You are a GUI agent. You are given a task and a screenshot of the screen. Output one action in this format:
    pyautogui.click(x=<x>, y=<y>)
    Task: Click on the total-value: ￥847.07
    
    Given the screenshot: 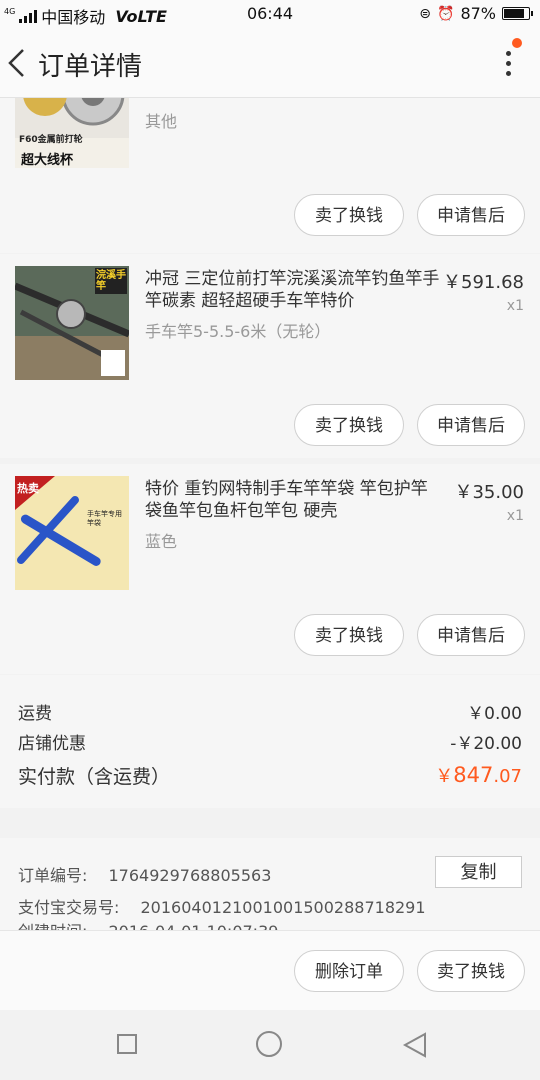 What is the action you would take?
    pyautogui.click(x=478, y=775)
    